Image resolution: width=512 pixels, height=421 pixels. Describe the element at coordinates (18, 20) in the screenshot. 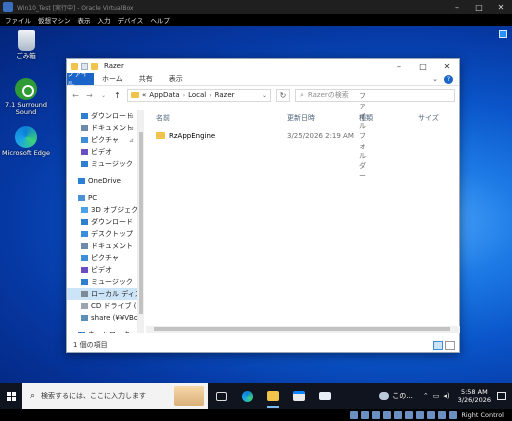

I see `vbox-menu-file: ファイル` at that location.